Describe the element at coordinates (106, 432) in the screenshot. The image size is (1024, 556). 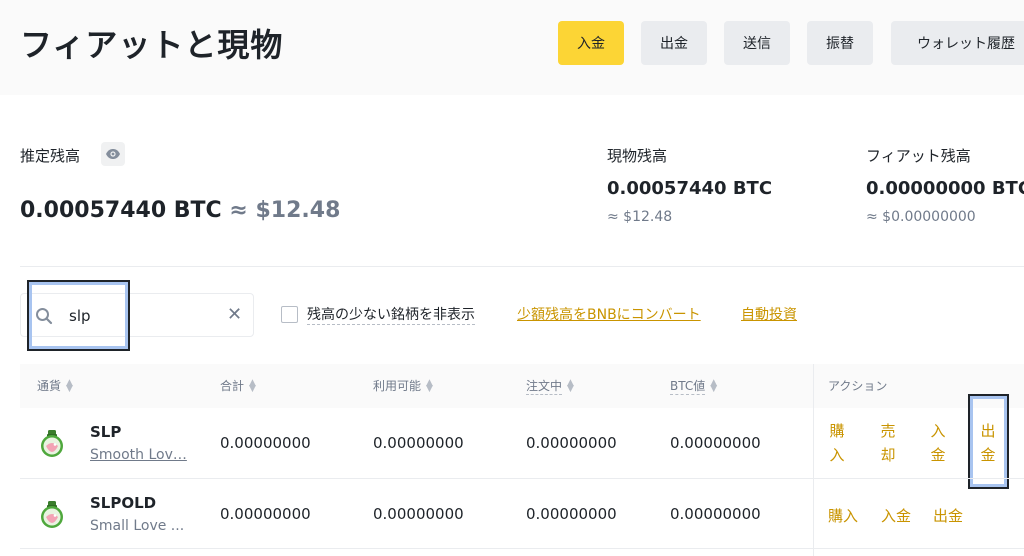
I see `coin-symbol: SLP` at that location.